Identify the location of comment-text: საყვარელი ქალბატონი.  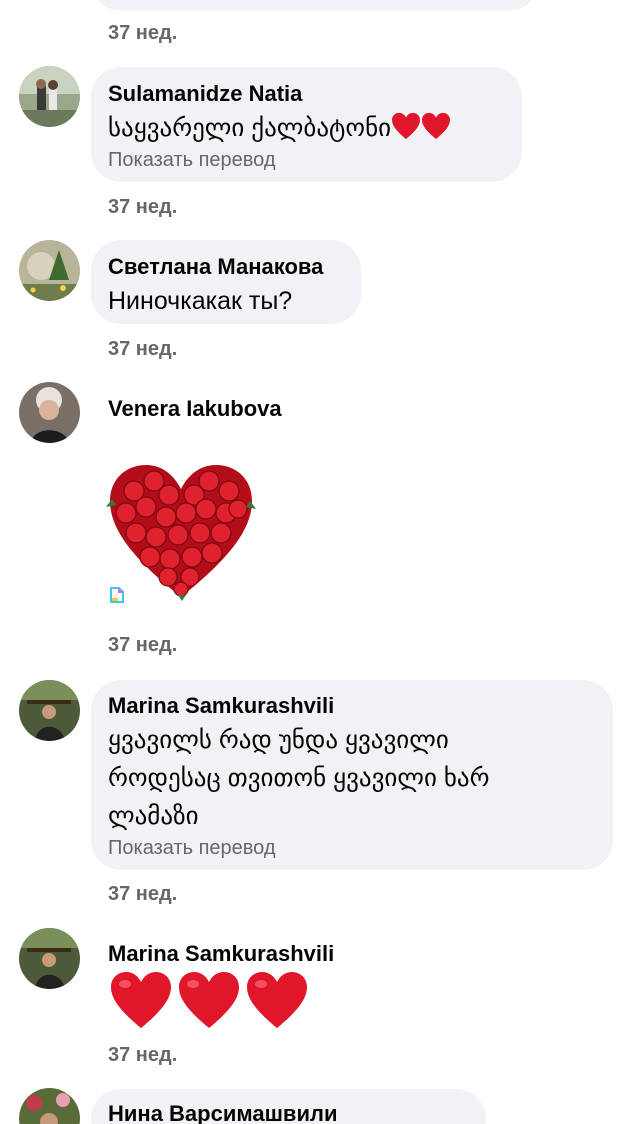
(279, 128).